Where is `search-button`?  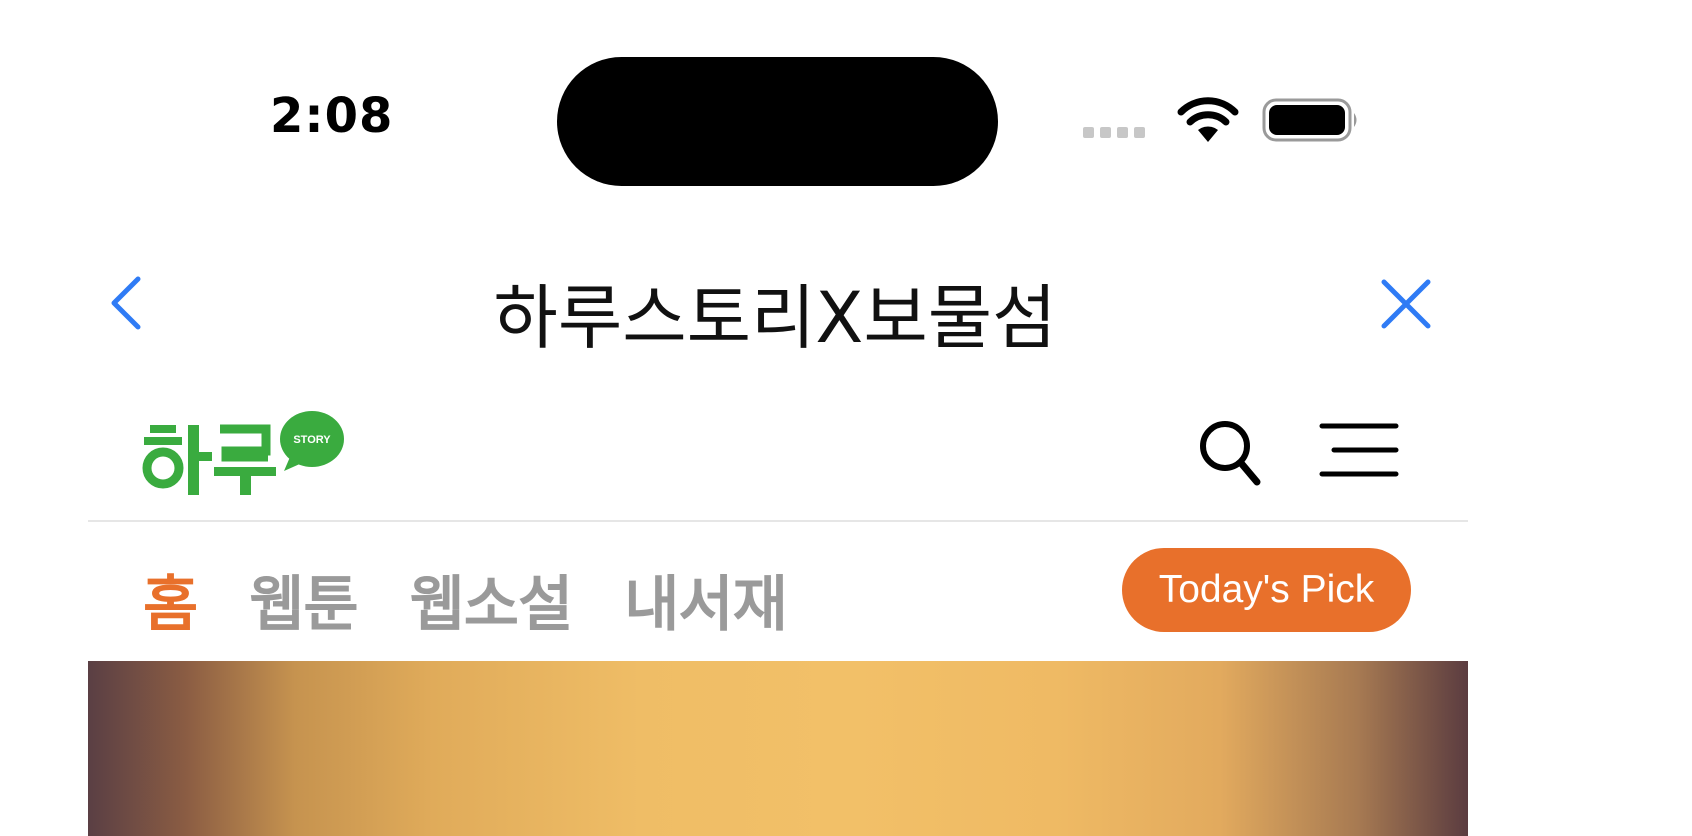
search-button is located at coordinates (1230, 453).